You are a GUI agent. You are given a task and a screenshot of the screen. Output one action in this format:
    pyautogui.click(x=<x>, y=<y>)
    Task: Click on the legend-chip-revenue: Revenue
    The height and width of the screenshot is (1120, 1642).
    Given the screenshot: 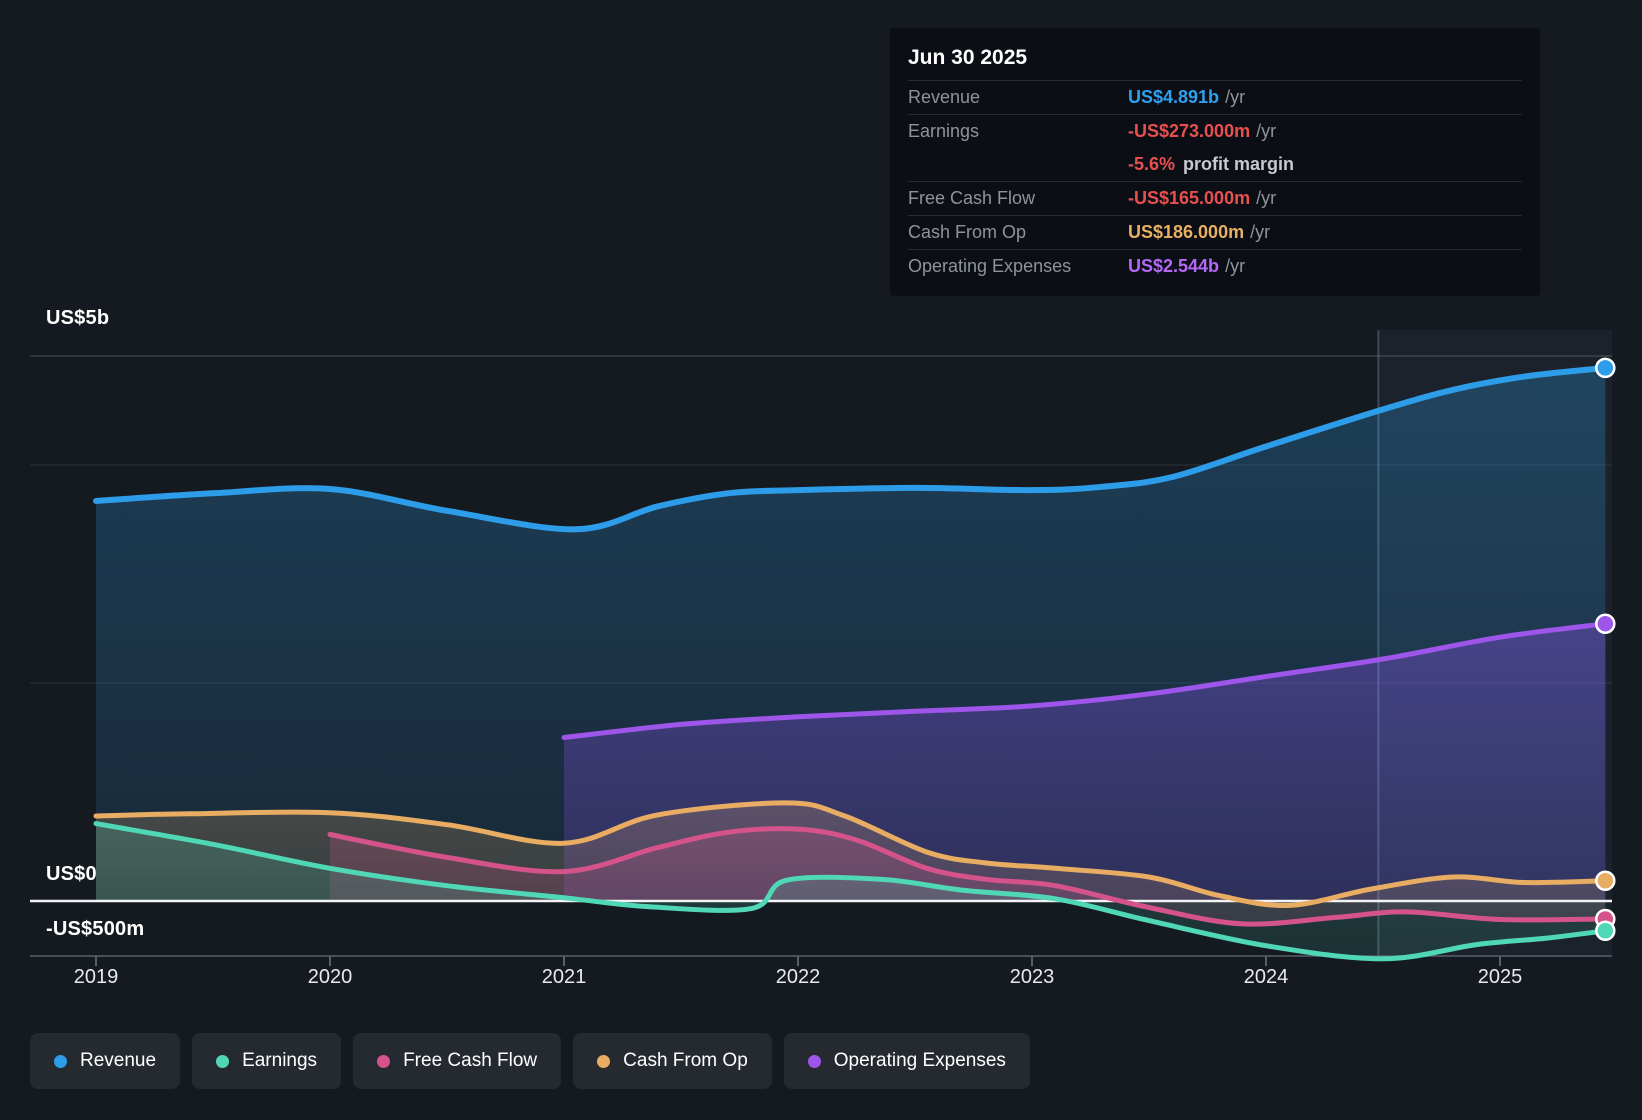 What is the action you would take?
    pyautogui.click(x=105, y=1061)
    